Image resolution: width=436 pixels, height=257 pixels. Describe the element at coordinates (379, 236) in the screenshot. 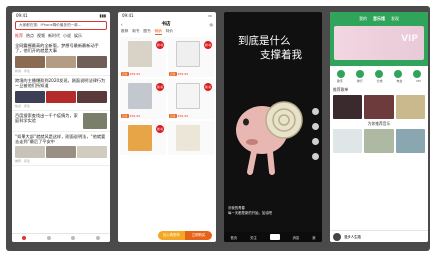

I see `mini-player: 漫步人生路` at that location.